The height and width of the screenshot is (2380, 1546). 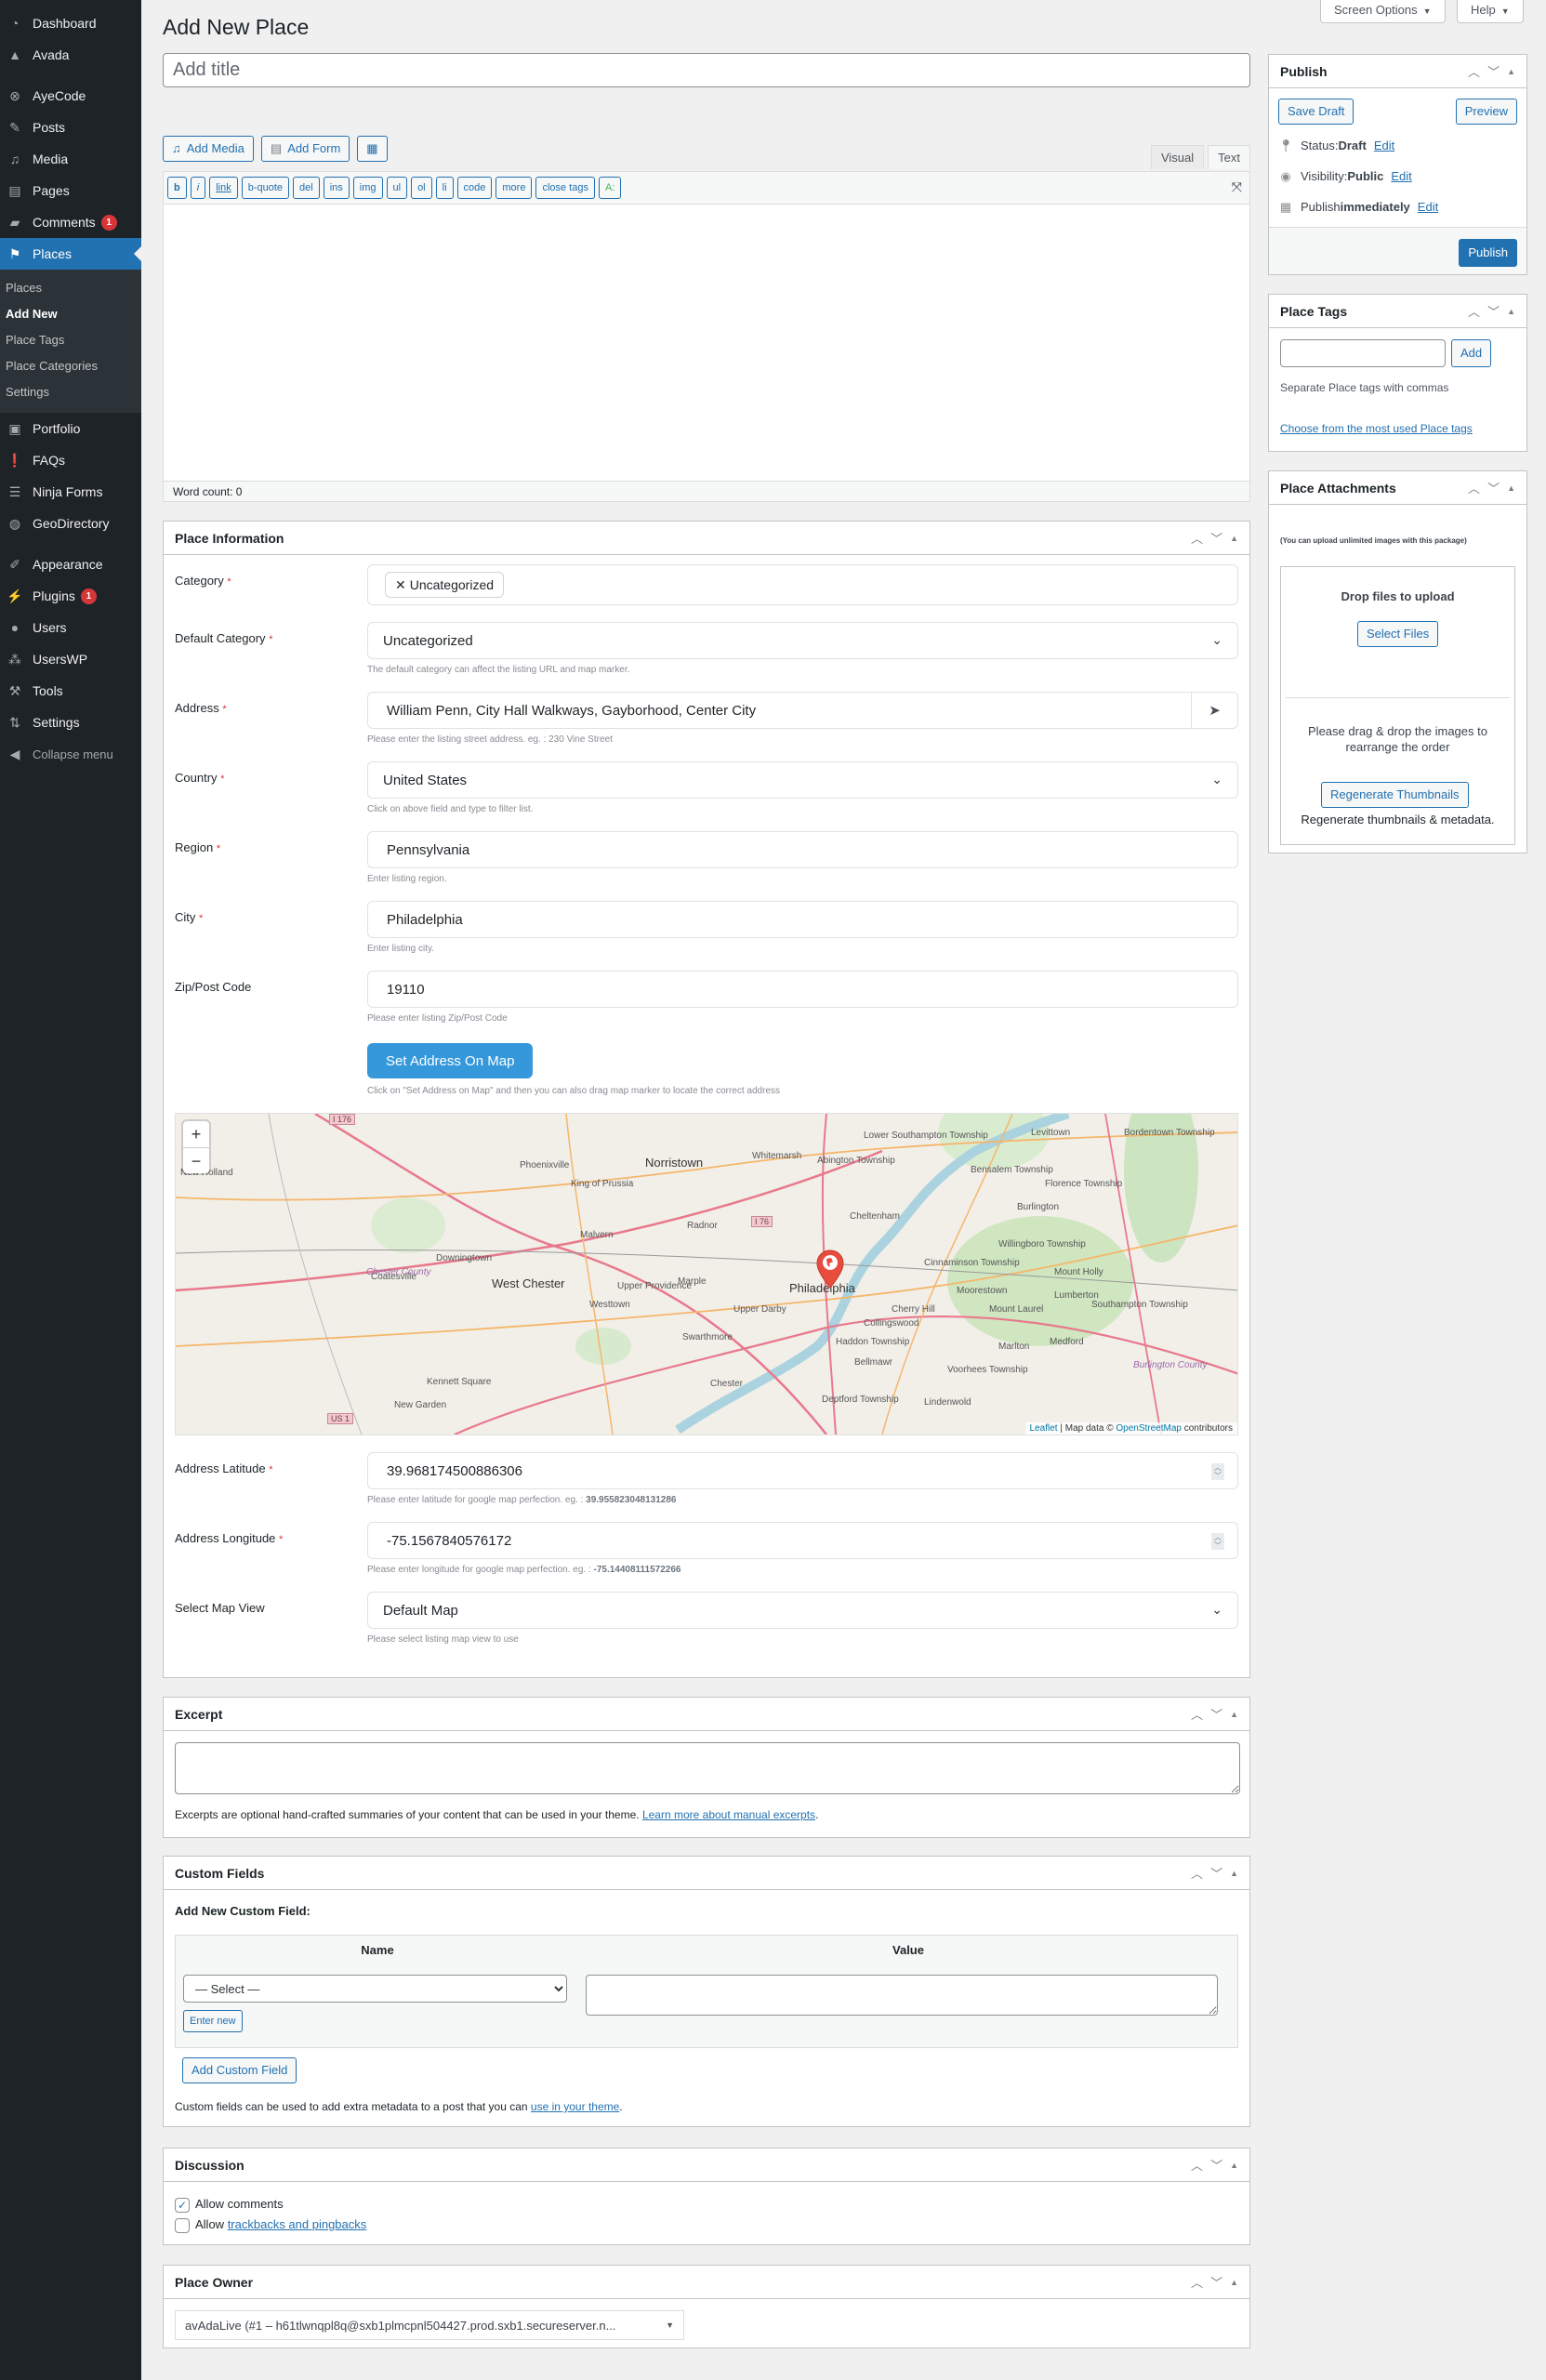 What do you see at coordinates (70, 127) in the screenshot?
I see `menu-posts: ✎ Posts` at bounding box center [70, 127].